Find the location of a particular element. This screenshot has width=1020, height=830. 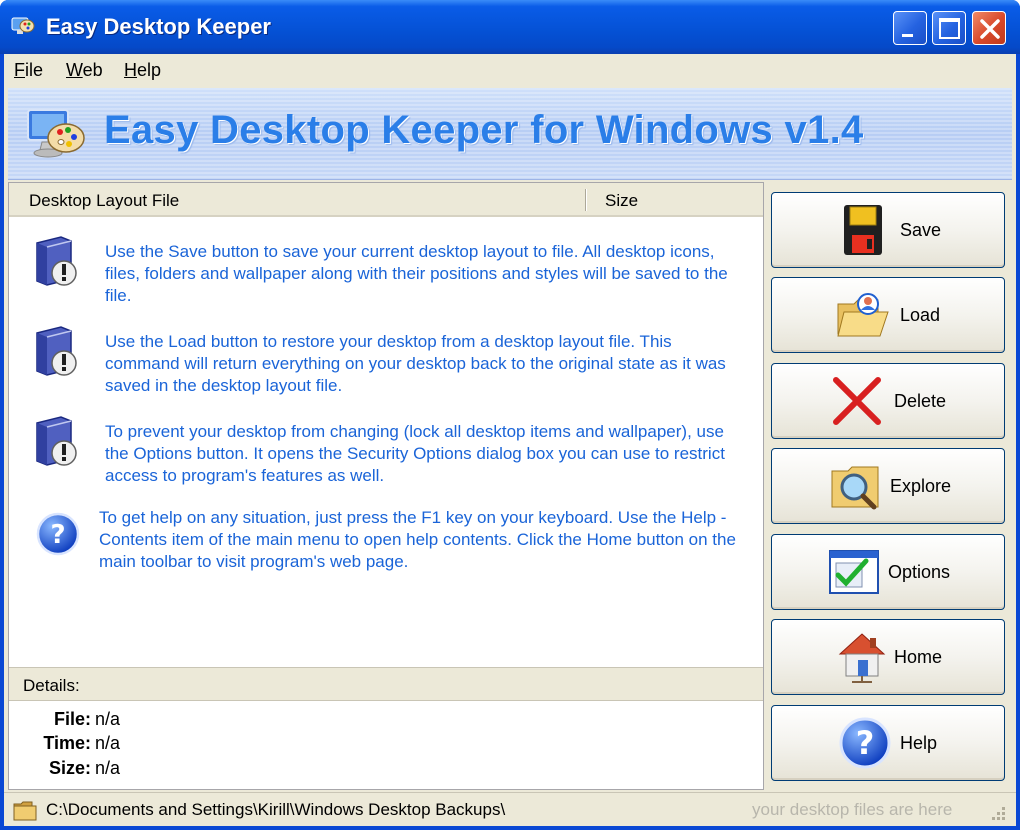

close-button is located at coordinates (989, 28).